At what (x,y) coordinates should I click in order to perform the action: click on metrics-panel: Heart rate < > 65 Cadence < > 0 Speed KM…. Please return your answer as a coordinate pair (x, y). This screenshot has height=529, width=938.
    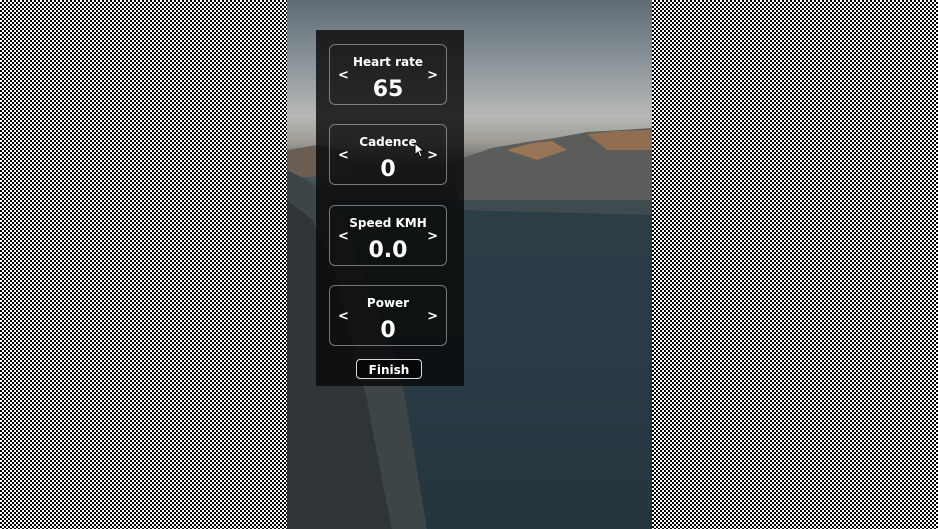
    Looking at the image, I should click on (390, 208).